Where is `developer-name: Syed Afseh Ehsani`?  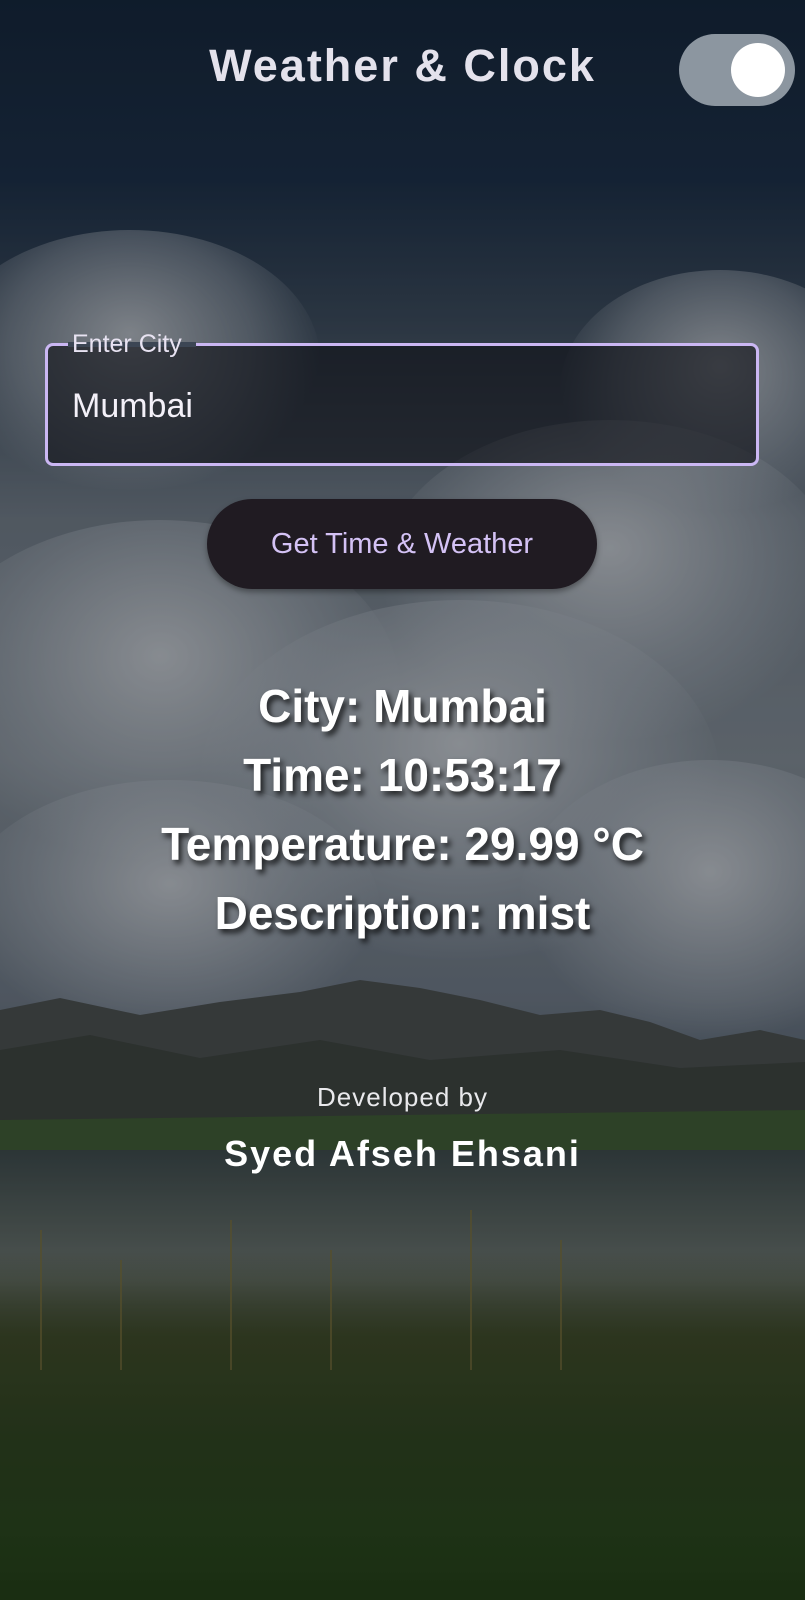 developer-name: Syed Afseh Ehsani is located at coordinates (402, 1153).